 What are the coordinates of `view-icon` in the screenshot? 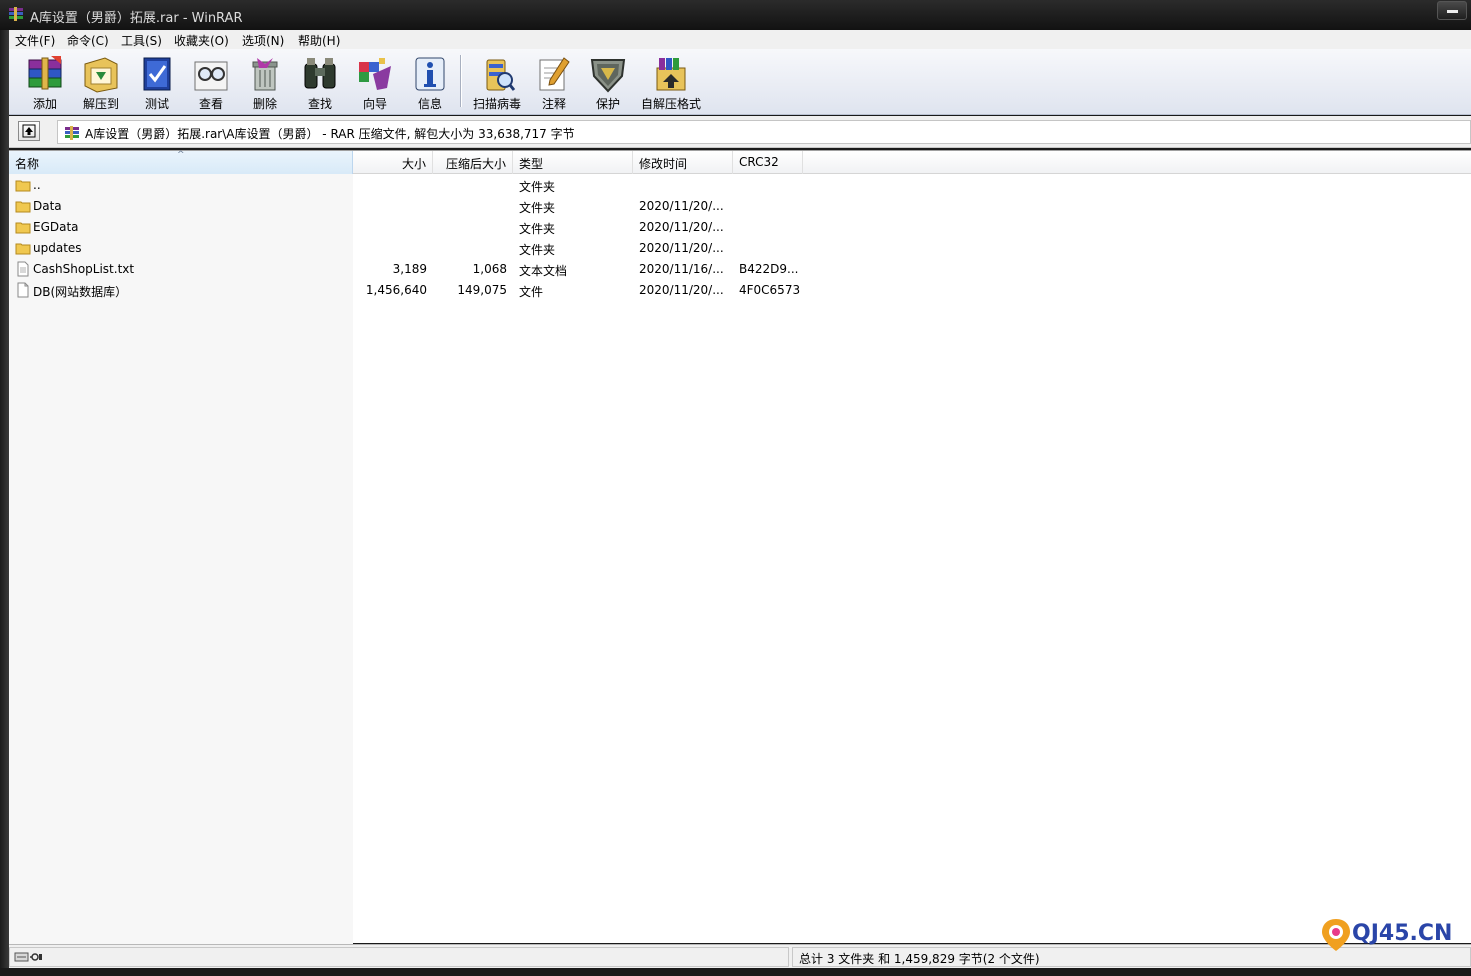 It's located at (211, 76).